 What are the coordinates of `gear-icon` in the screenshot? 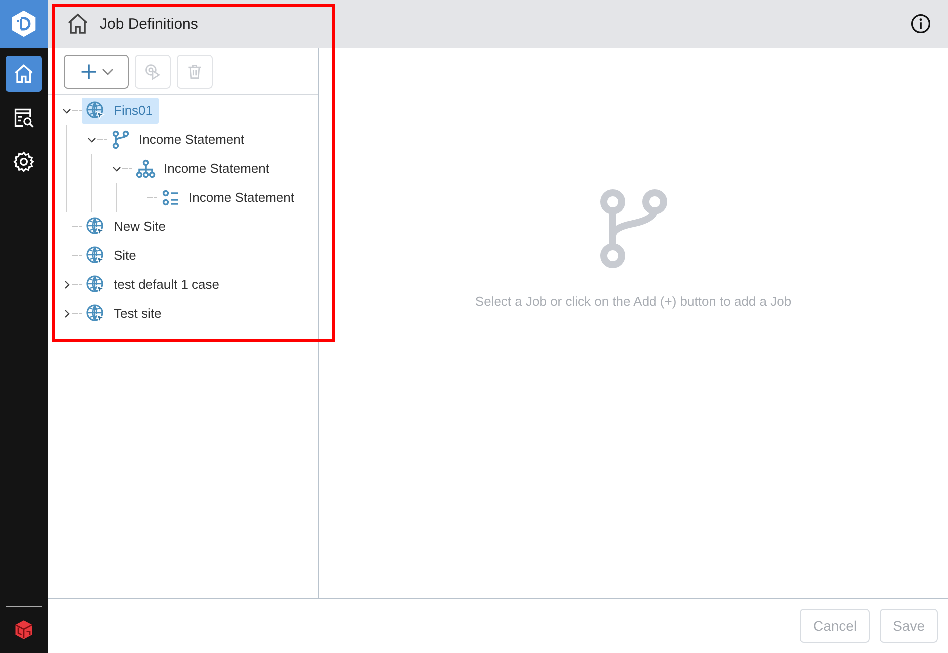 It's located at (24, 162).